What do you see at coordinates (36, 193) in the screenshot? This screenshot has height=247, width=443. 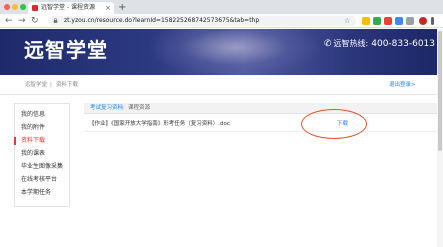 I see `sidebar-item-semester-tasks: 本学期任务` at bounding box center [36, 193].